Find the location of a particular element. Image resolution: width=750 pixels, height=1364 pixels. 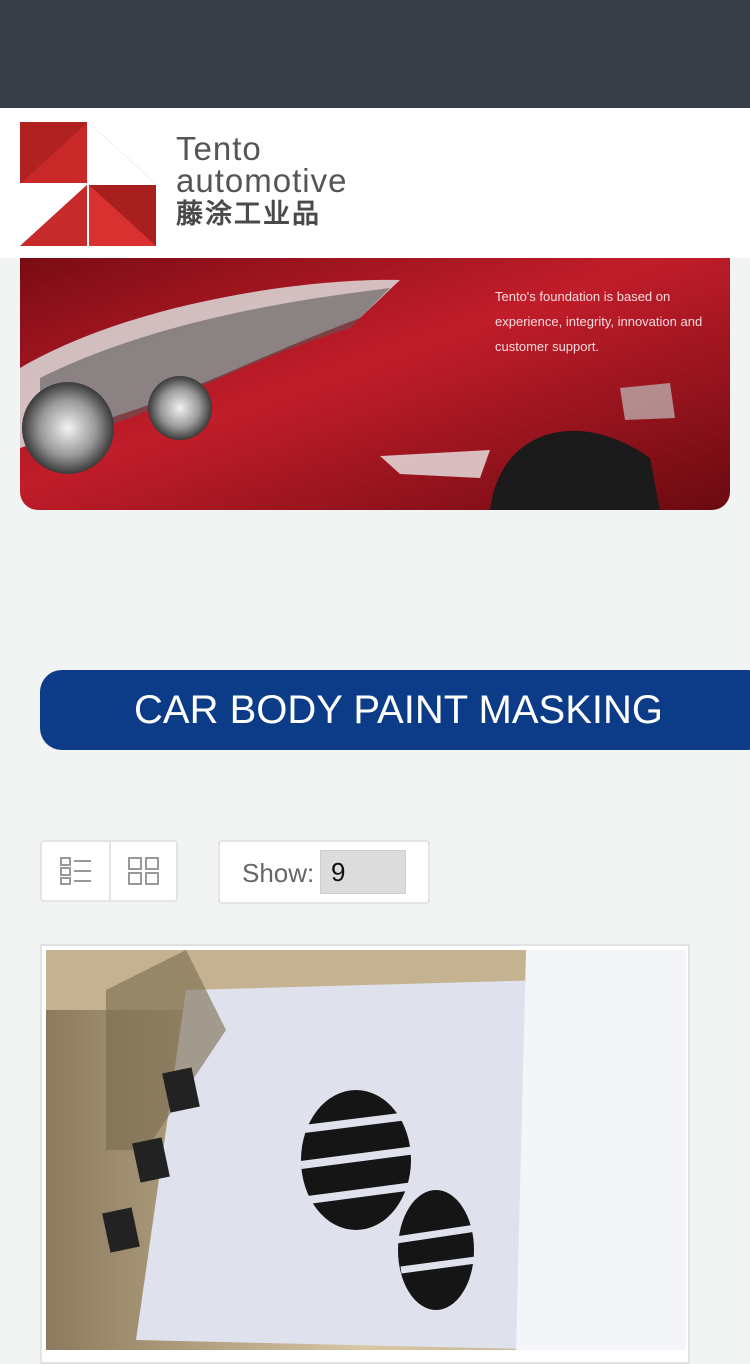

view-toggle is located at coordinates (109, 871).